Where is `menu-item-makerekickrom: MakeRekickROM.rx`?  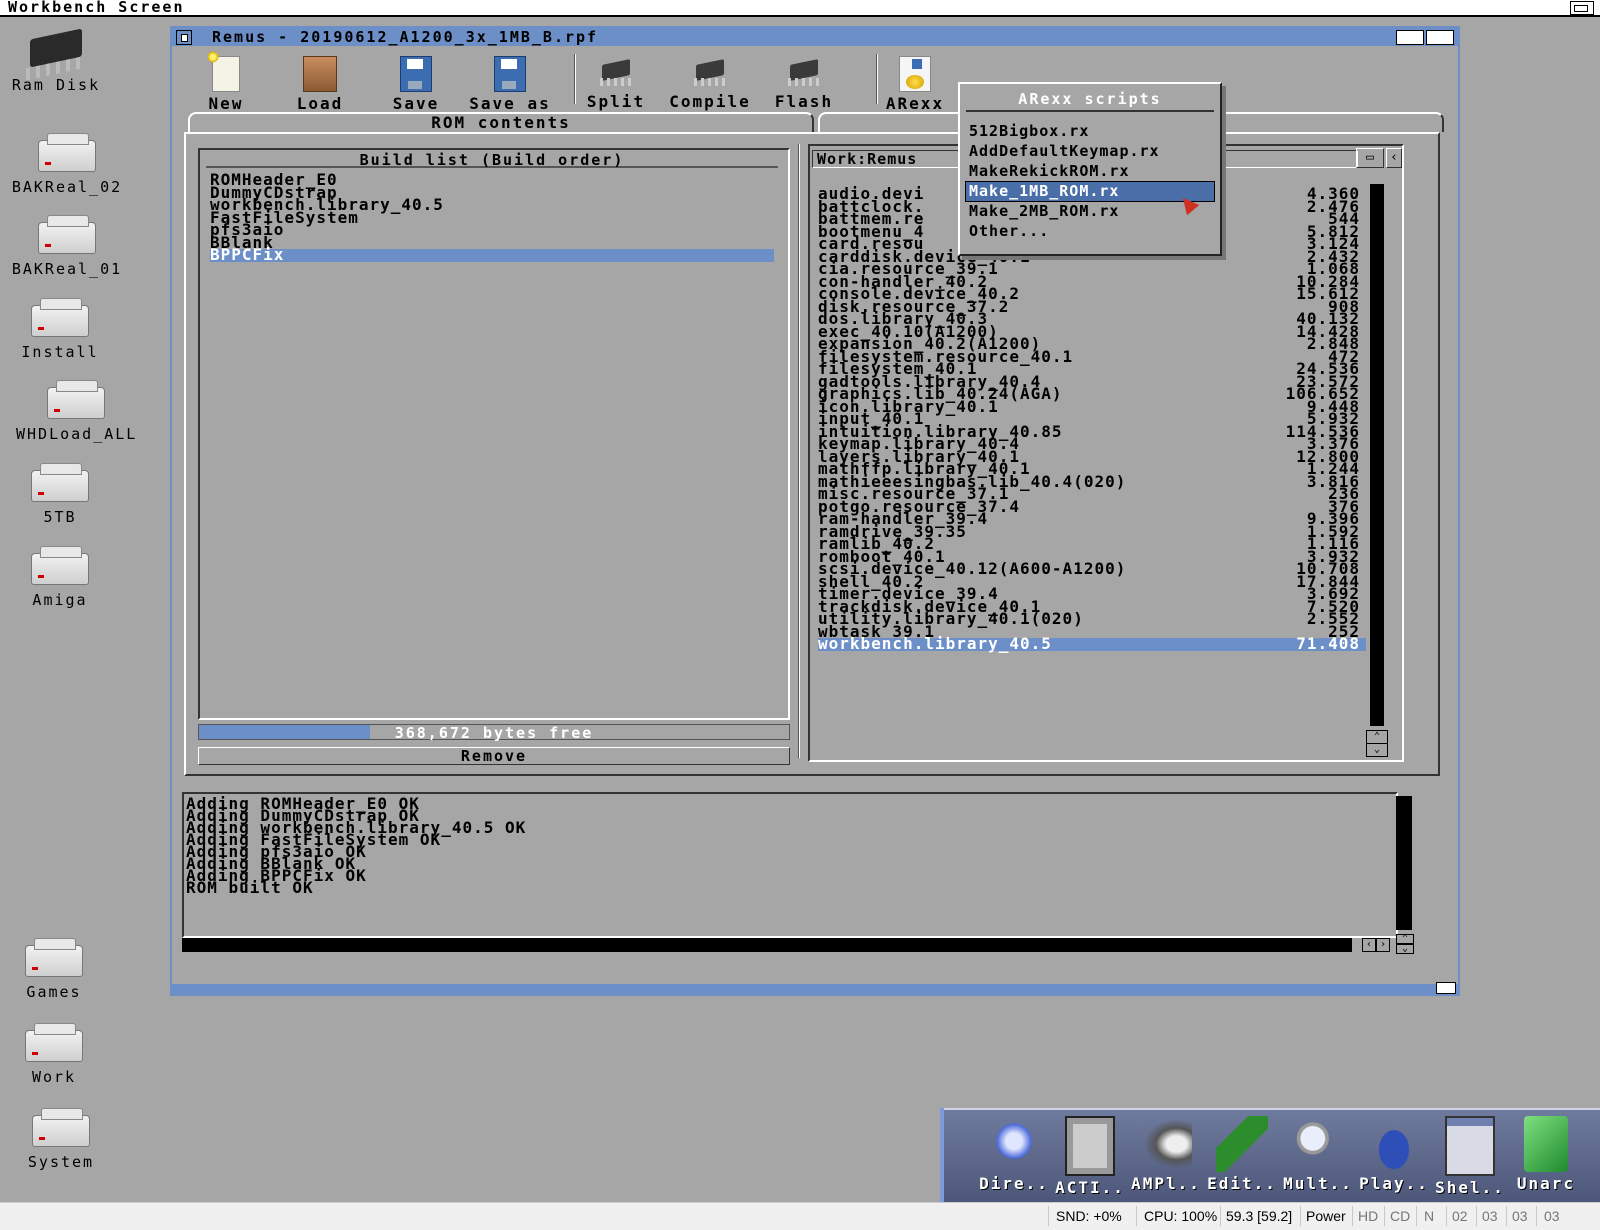
menu-item-makerekickrom: MakeRekickROM.rx is located at coordinates (1090, 171).